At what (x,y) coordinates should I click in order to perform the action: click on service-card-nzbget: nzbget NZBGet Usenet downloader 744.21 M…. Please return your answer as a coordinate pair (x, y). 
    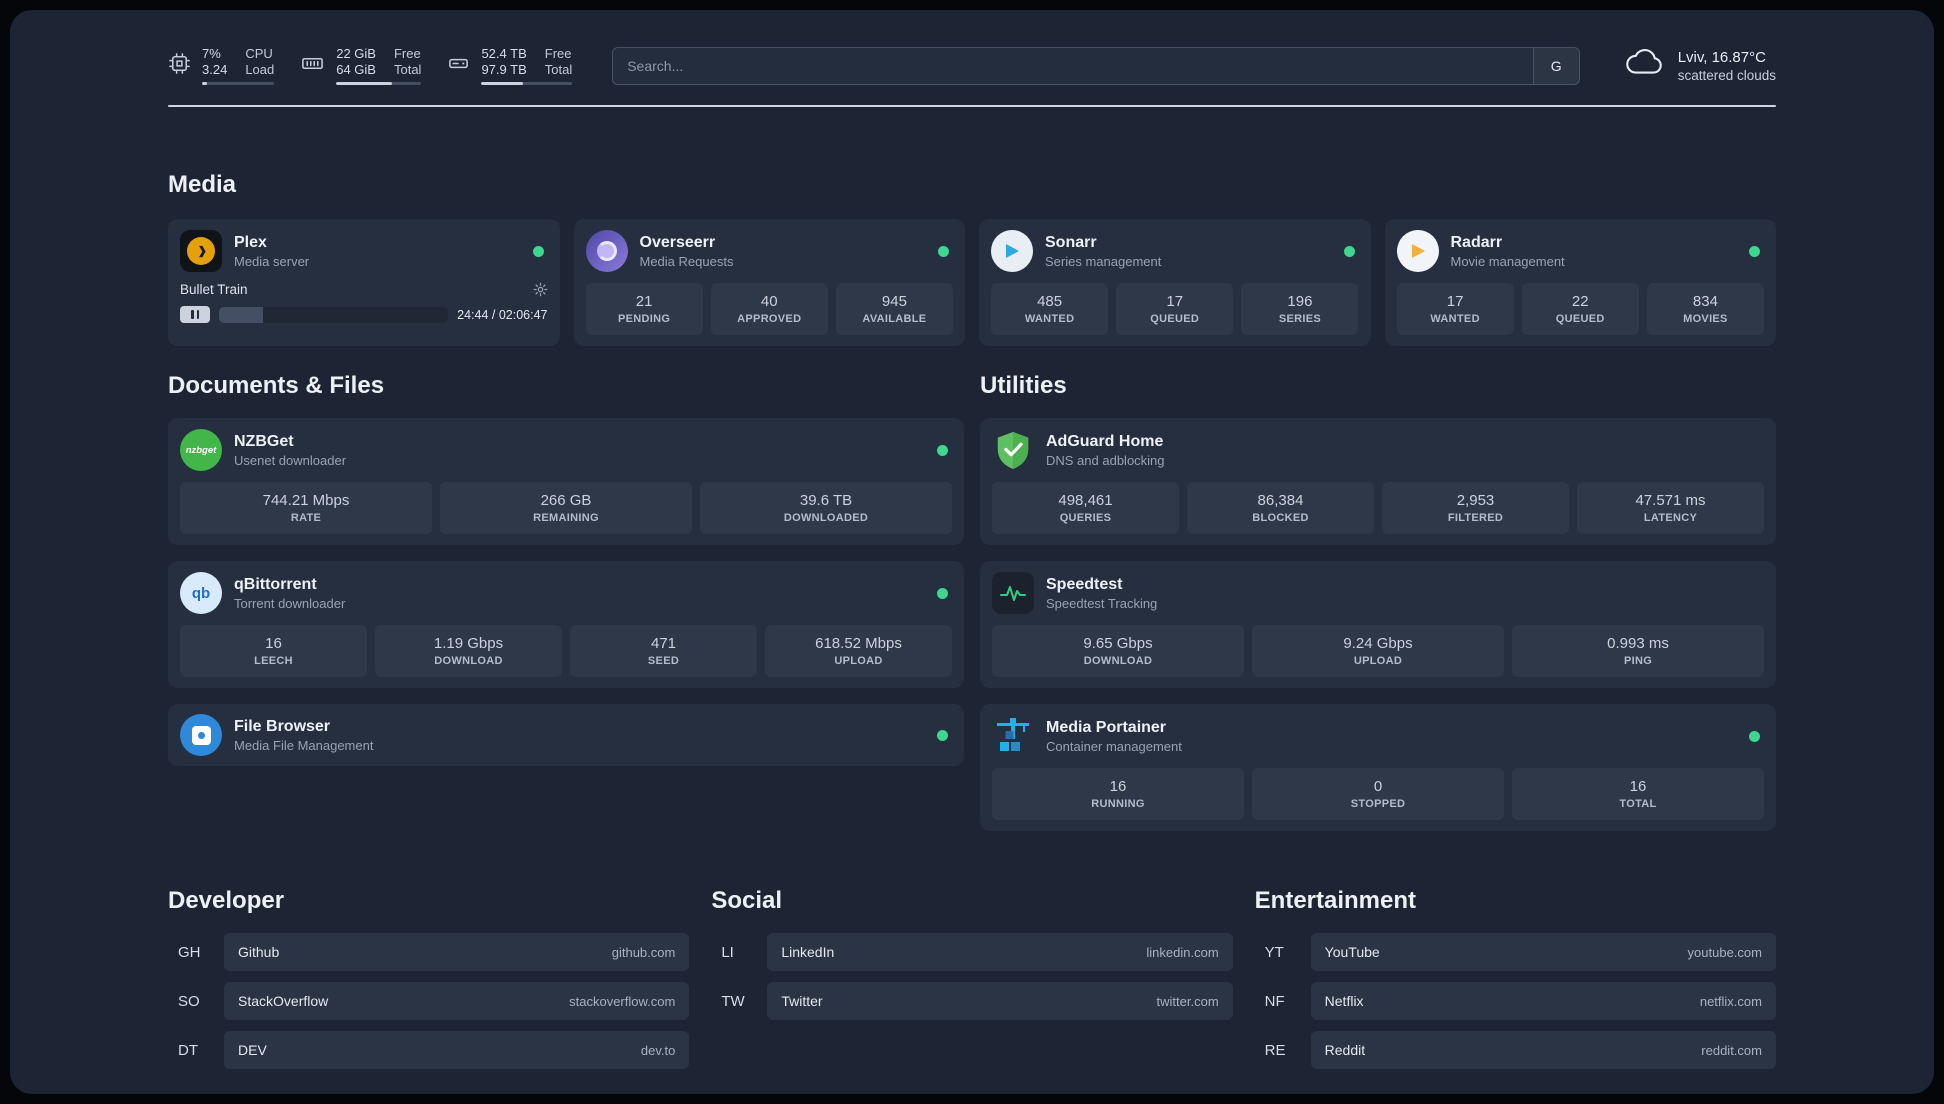
    Looking at the image, I should click on (566, 481).